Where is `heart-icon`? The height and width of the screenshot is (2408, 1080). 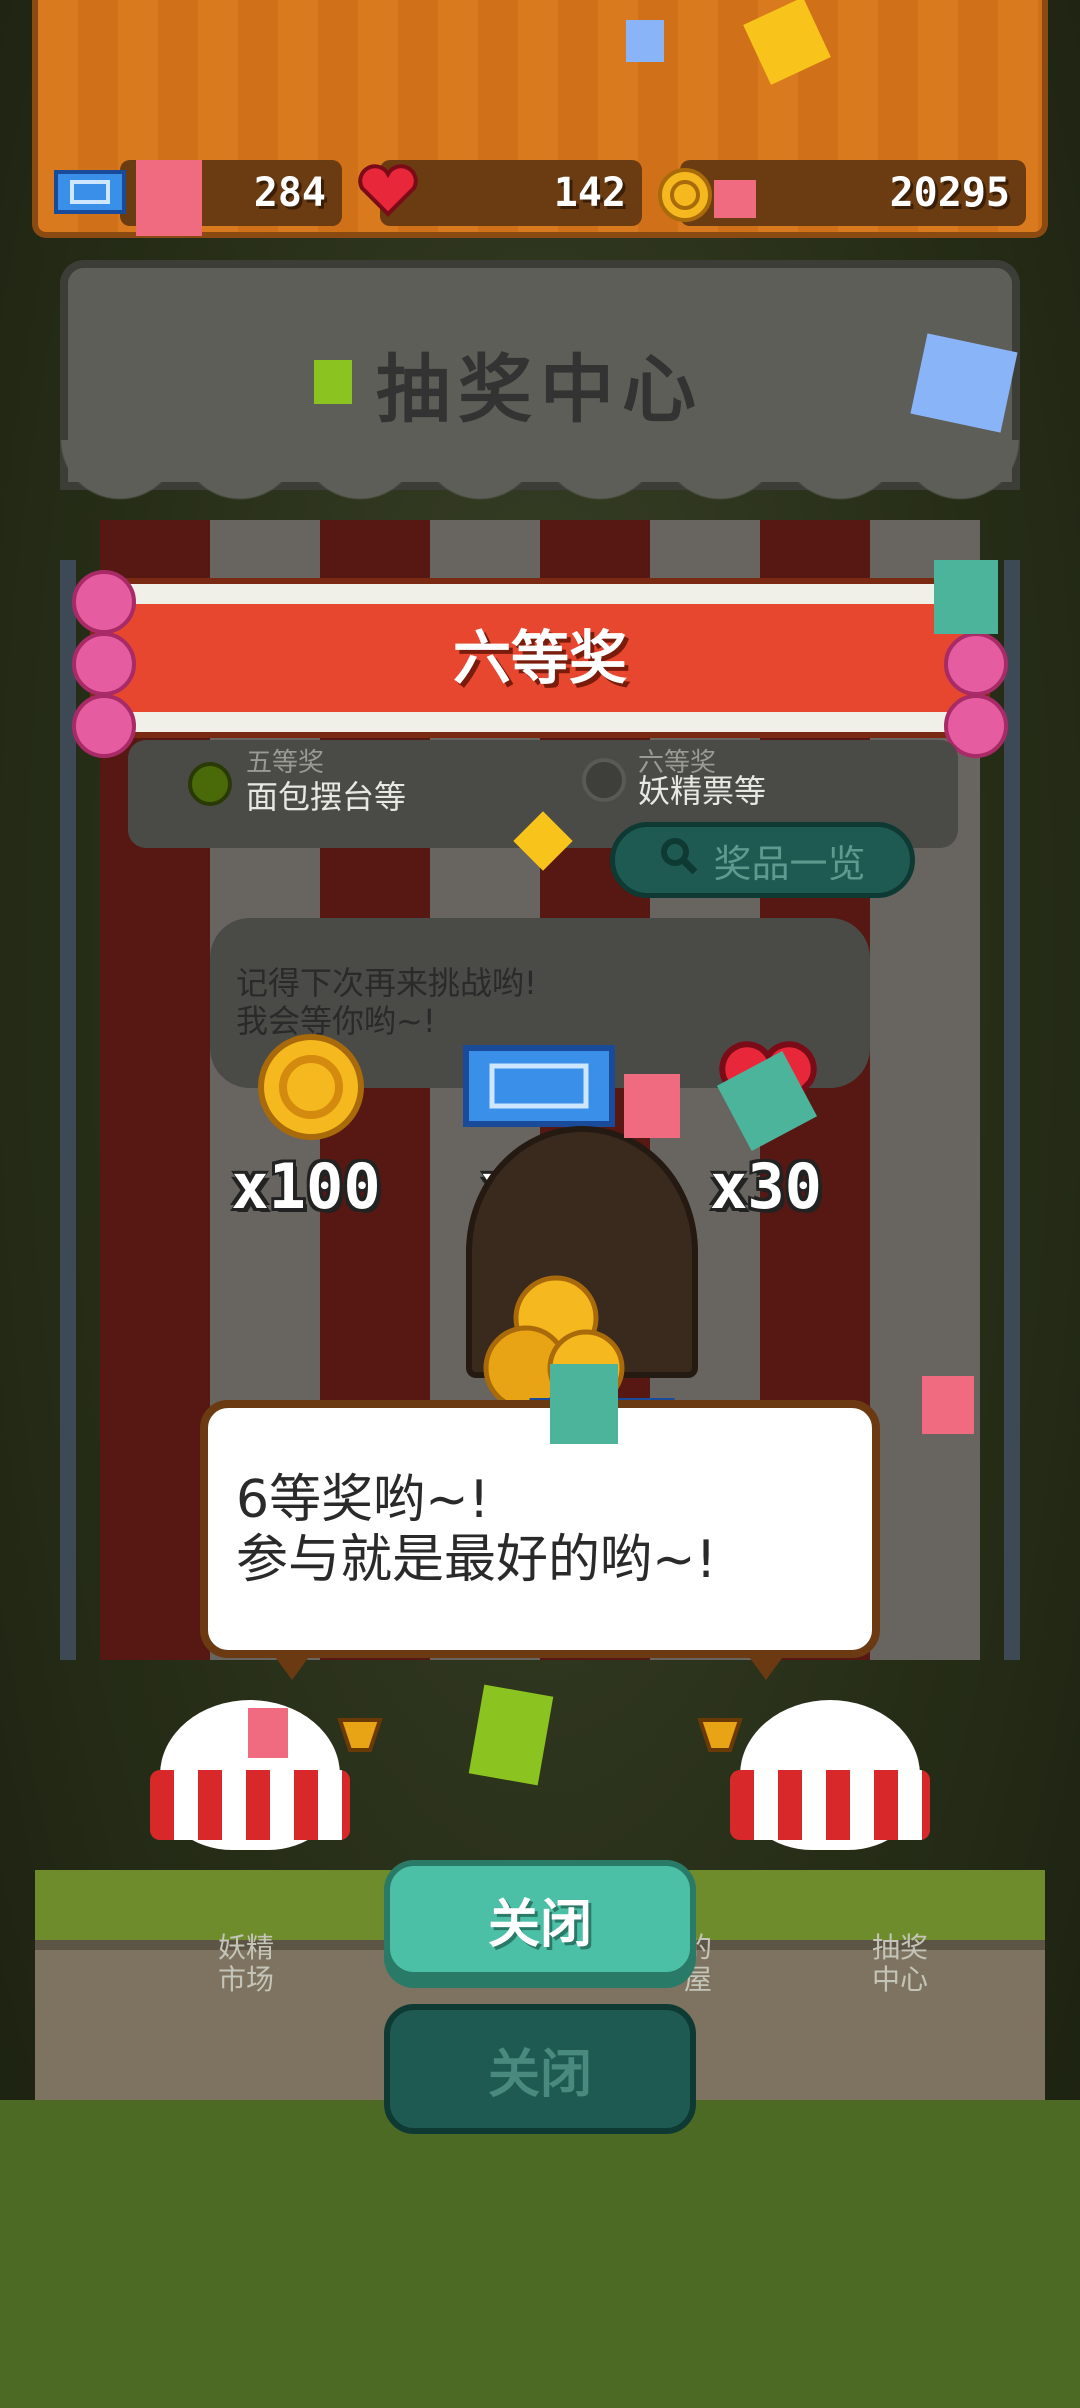
heart-icon is located at coordinates (388, 190).